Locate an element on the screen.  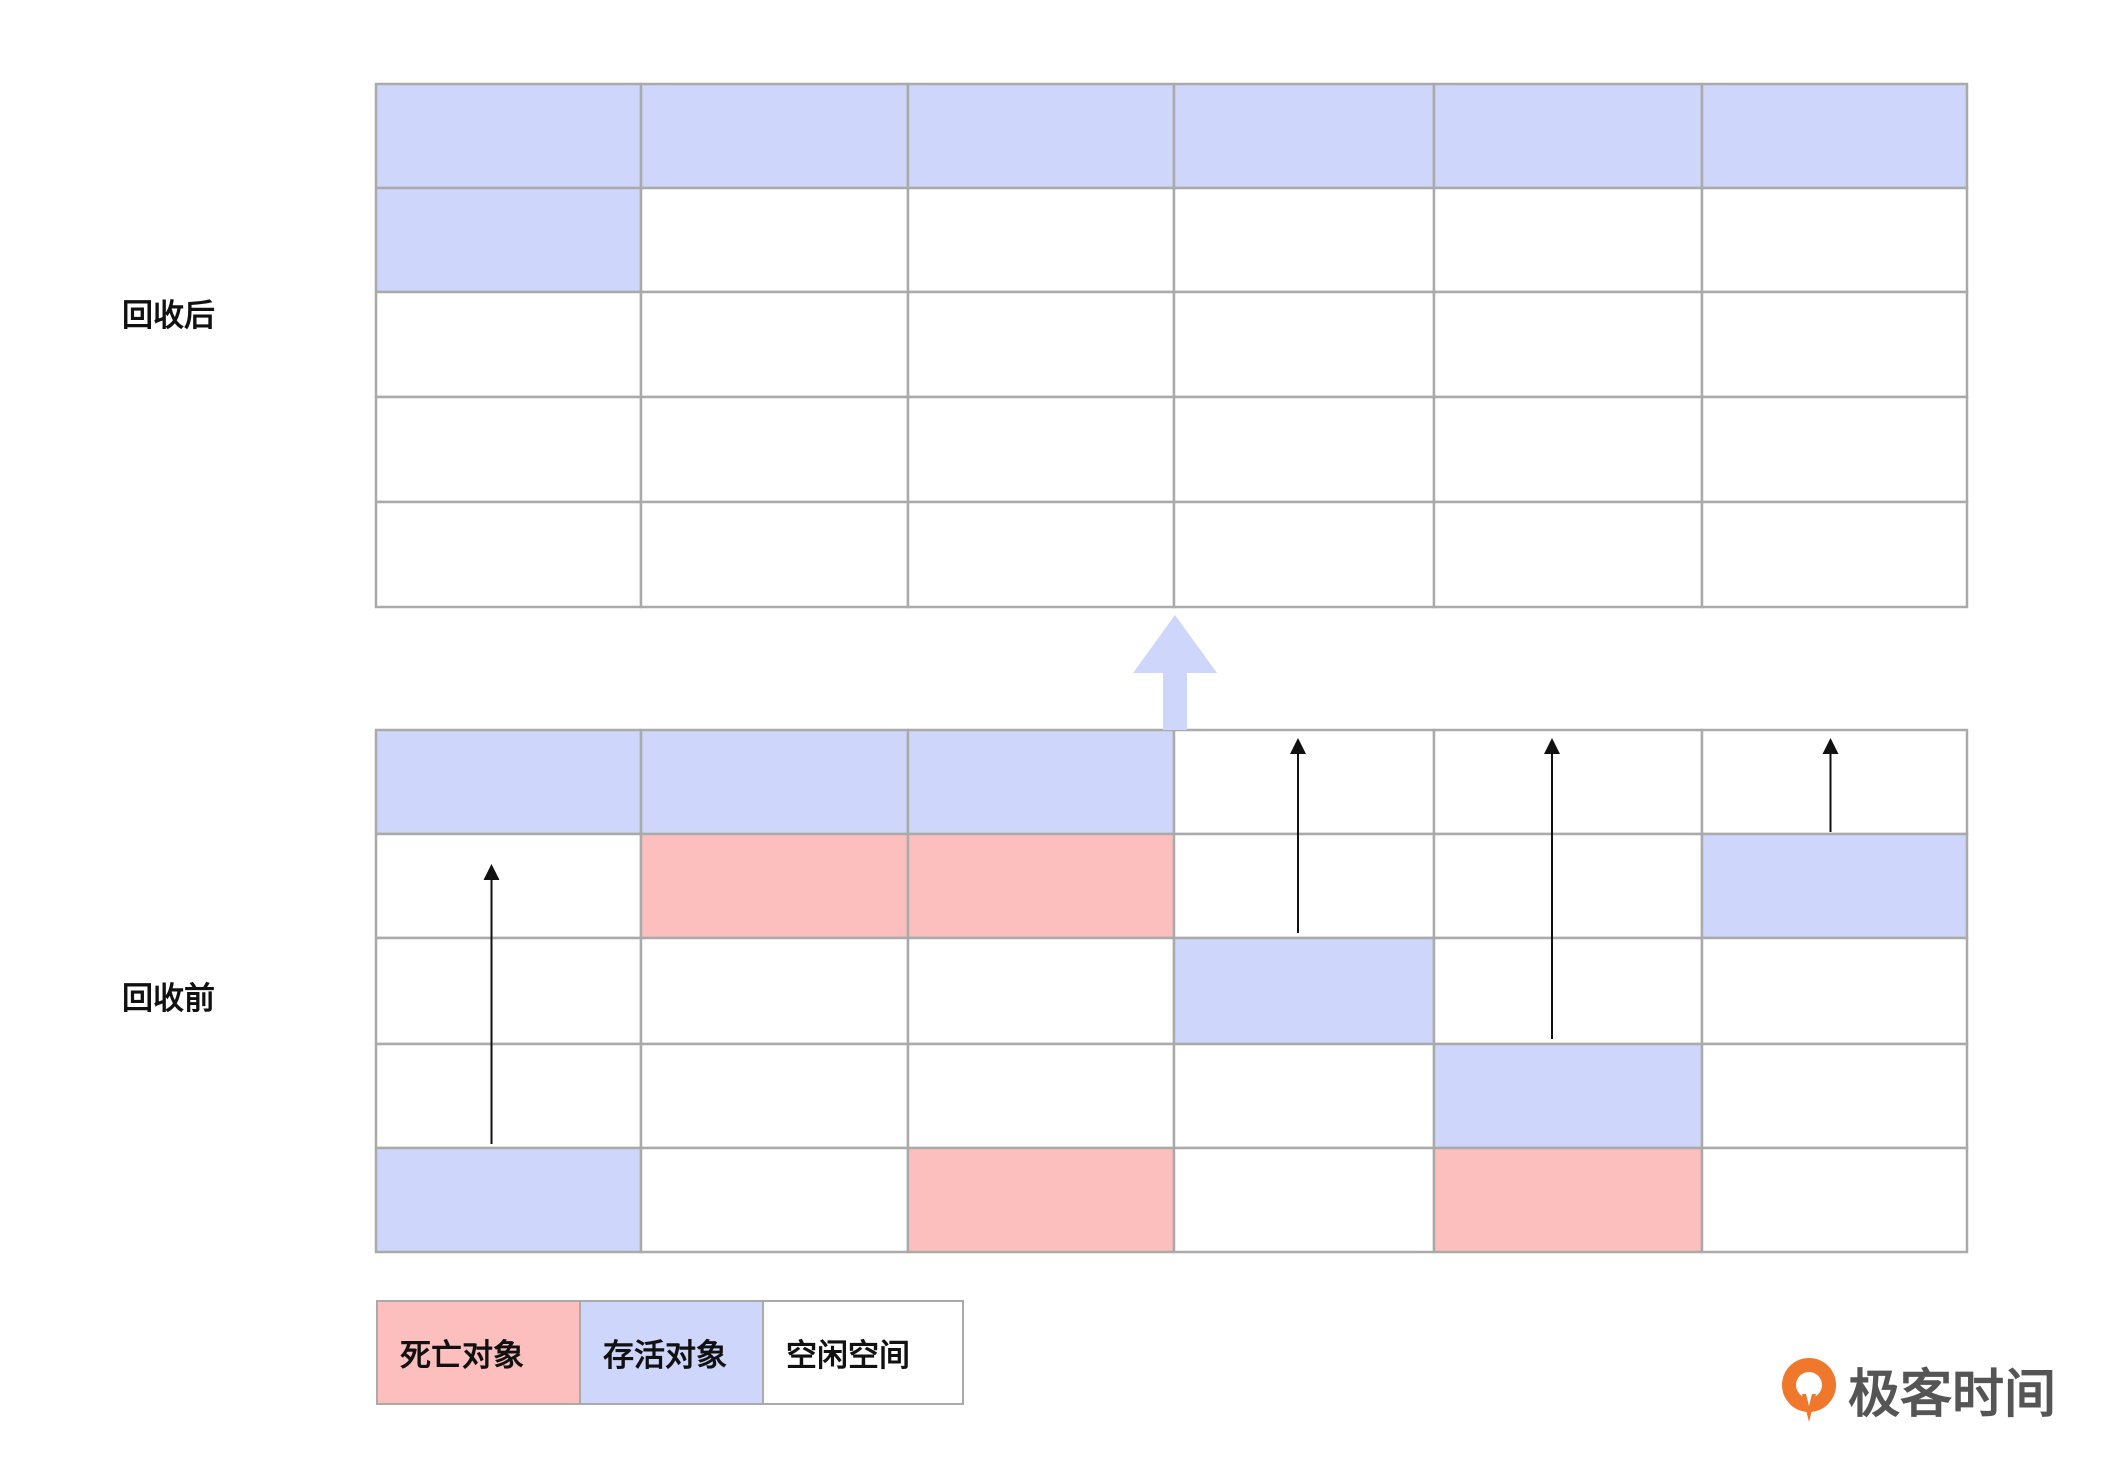
label-after: 回收后 is located at coordinates (168, 316).